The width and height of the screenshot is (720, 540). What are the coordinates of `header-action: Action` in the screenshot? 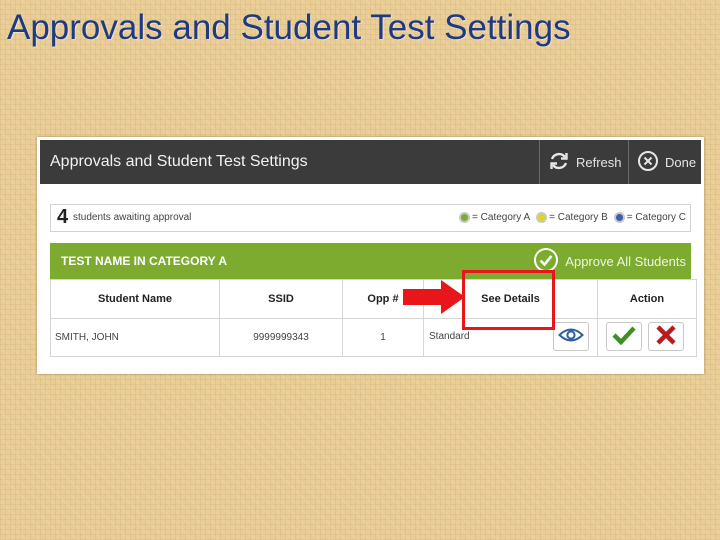 It's located at (647, 299).